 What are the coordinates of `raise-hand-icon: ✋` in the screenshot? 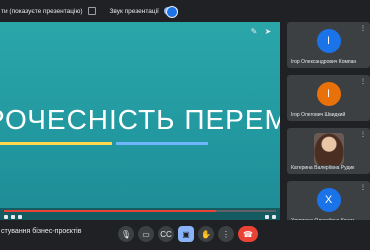 It's located at (206, 234).